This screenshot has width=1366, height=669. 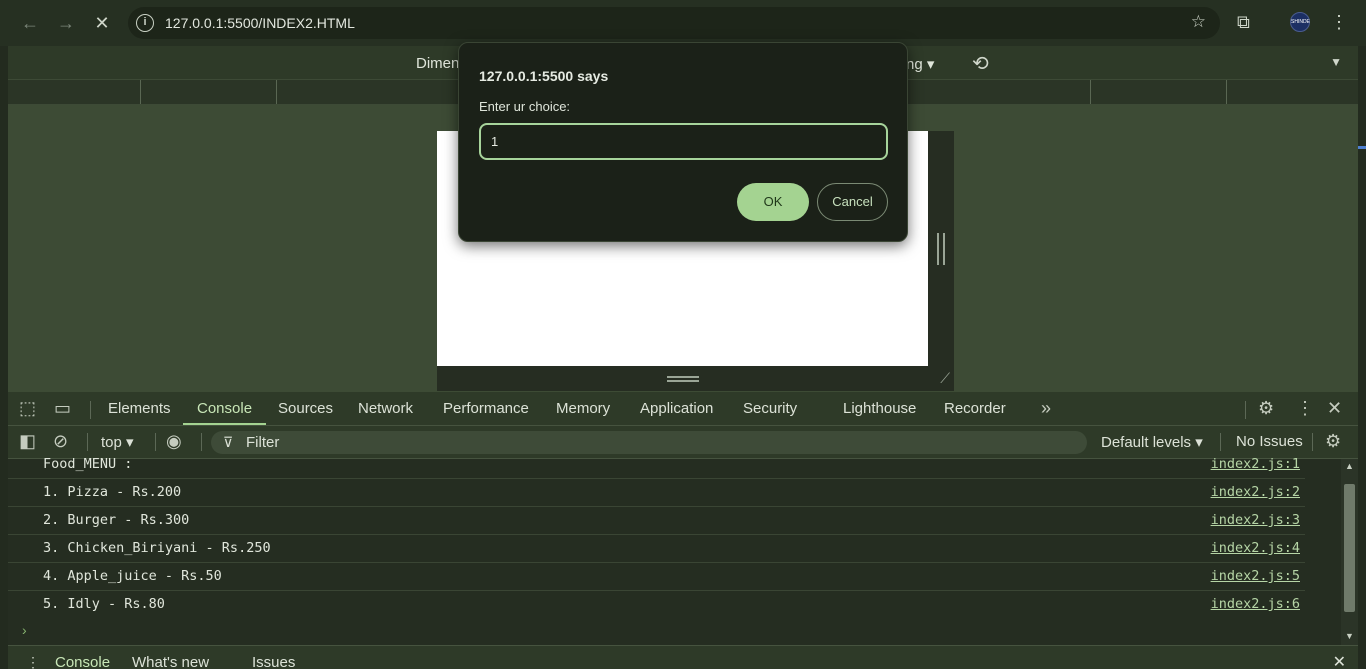 What do you see at coordinates (1255, 520) in the screenshot?
I see `source-link: index2.js:3` at bounding box center [1255, 520].